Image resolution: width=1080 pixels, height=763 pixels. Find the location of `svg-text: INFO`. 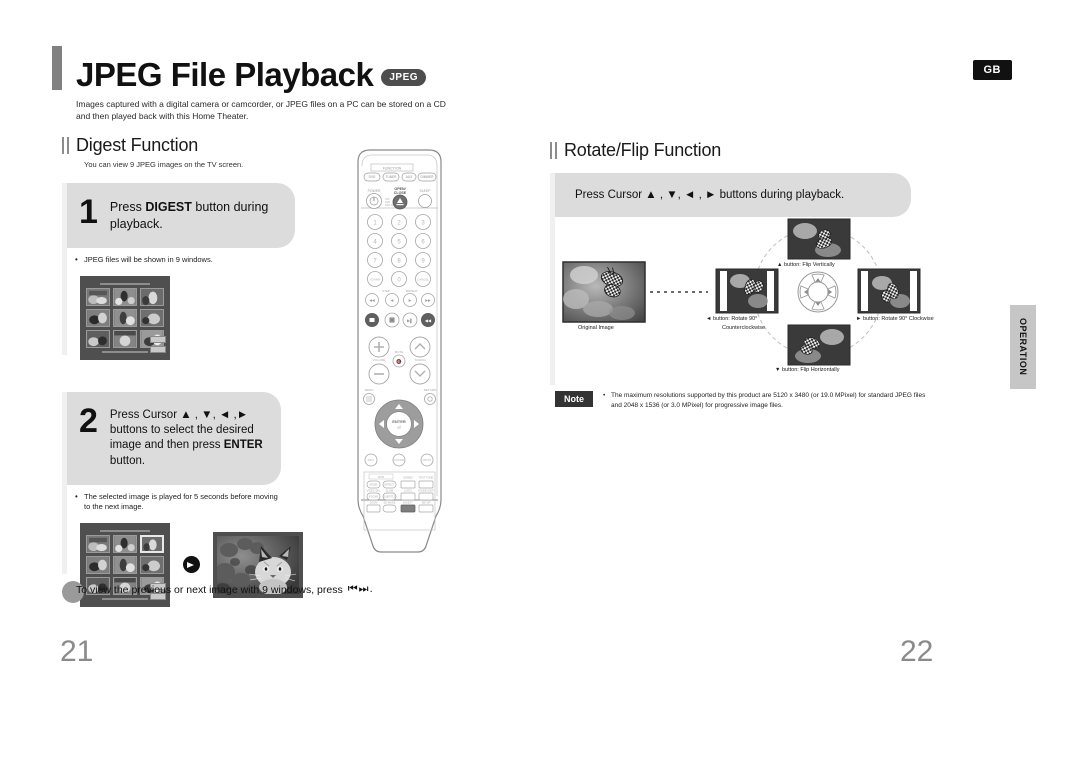

svg-text: INFO is located at coordinates (372, 460).